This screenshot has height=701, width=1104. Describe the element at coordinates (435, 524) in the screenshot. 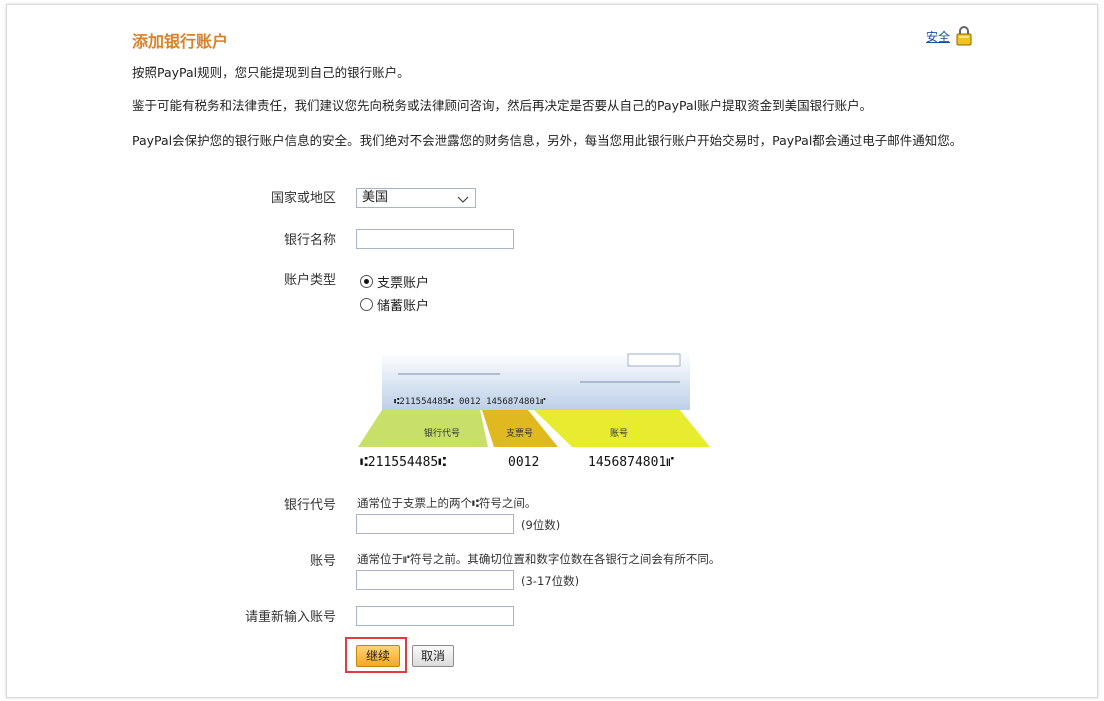

I see `routing-input` at that location.